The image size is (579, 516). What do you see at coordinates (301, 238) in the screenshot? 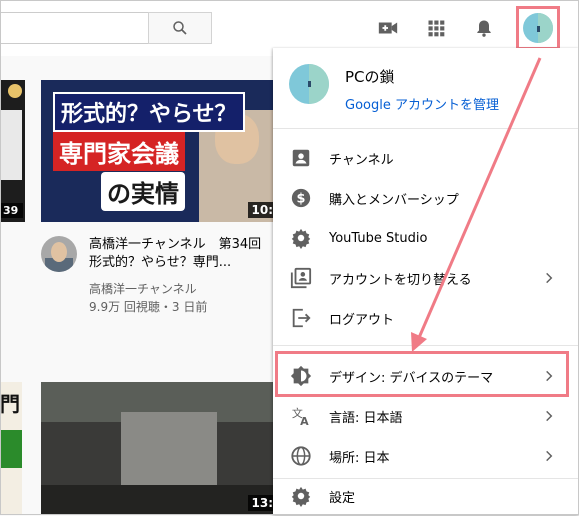
I see `gear-icon` at bounding box center [301, 238].